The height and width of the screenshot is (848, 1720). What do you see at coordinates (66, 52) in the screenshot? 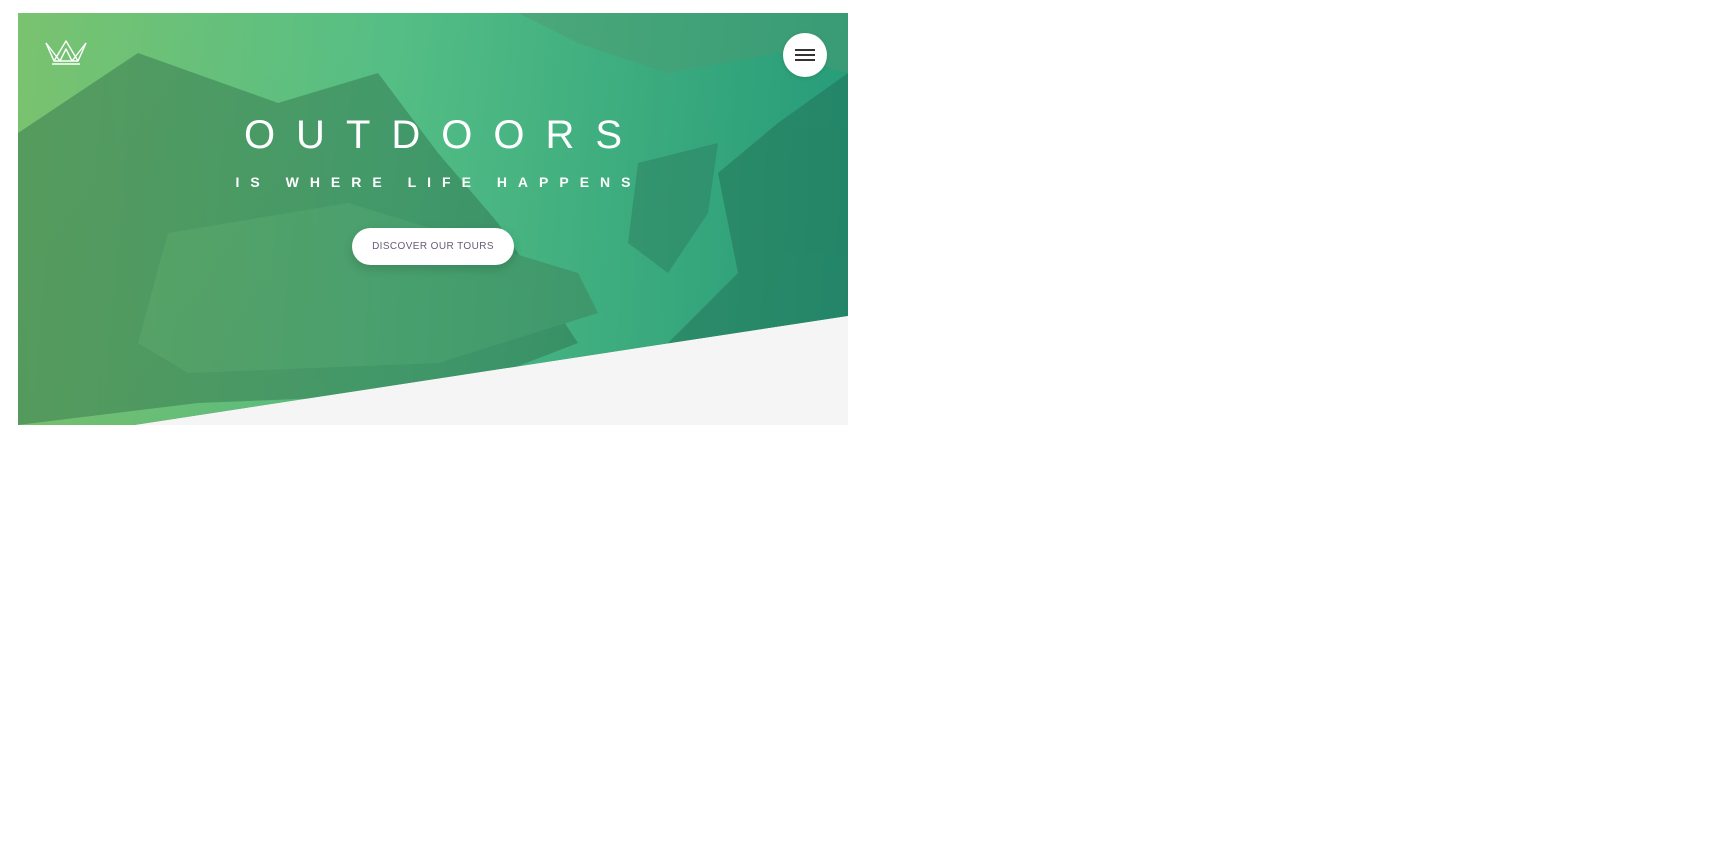
I see `crown-icon` at bounding box center [66, 52].